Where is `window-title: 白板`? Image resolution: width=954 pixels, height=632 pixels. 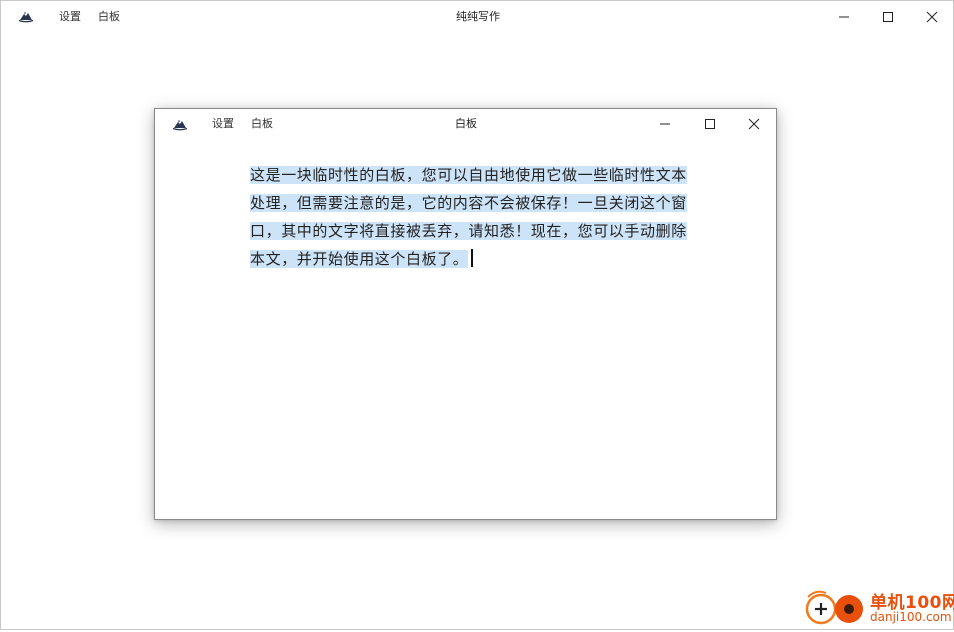 window-title: 白板 is located at coordinates (466, 123).